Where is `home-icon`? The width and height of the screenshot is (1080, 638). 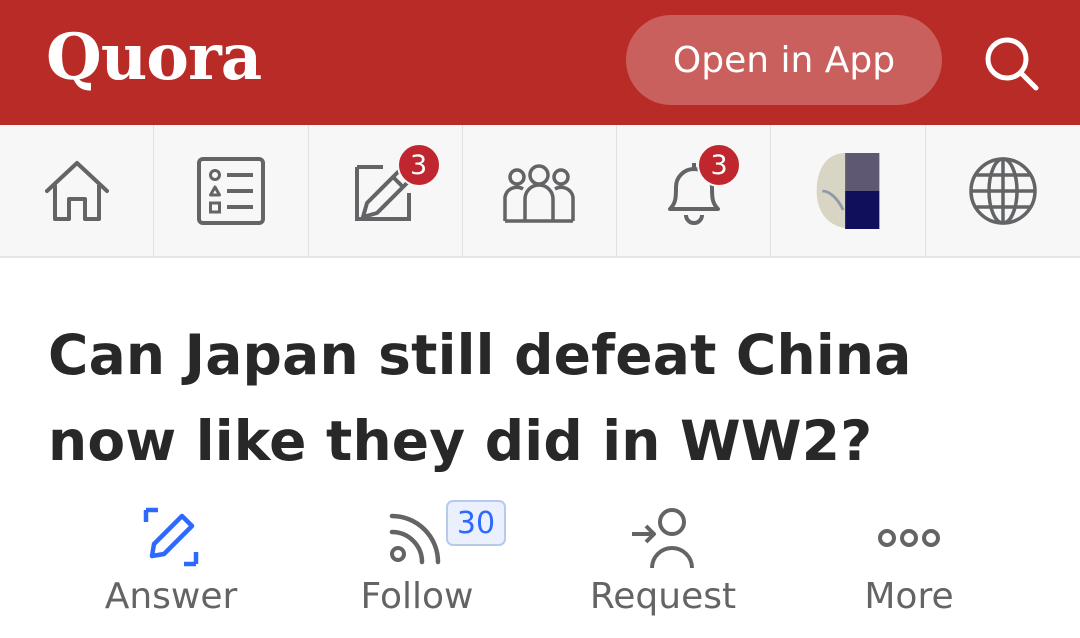
home-icon is located at coordinates (76, 190).